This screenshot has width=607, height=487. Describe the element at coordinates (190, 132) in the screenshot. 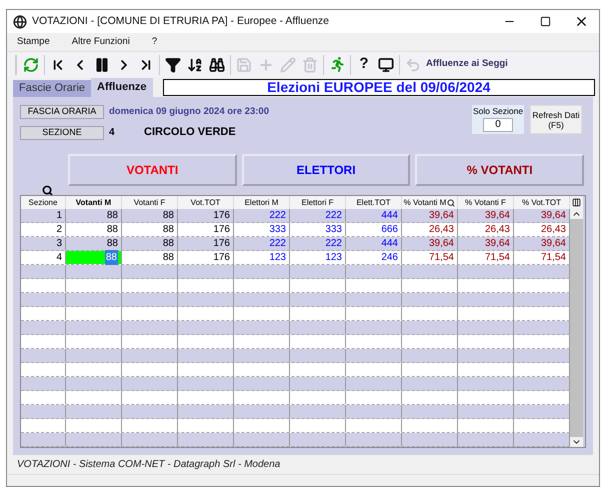

I see `section-name: CIRCOLO VERDE` at that location.